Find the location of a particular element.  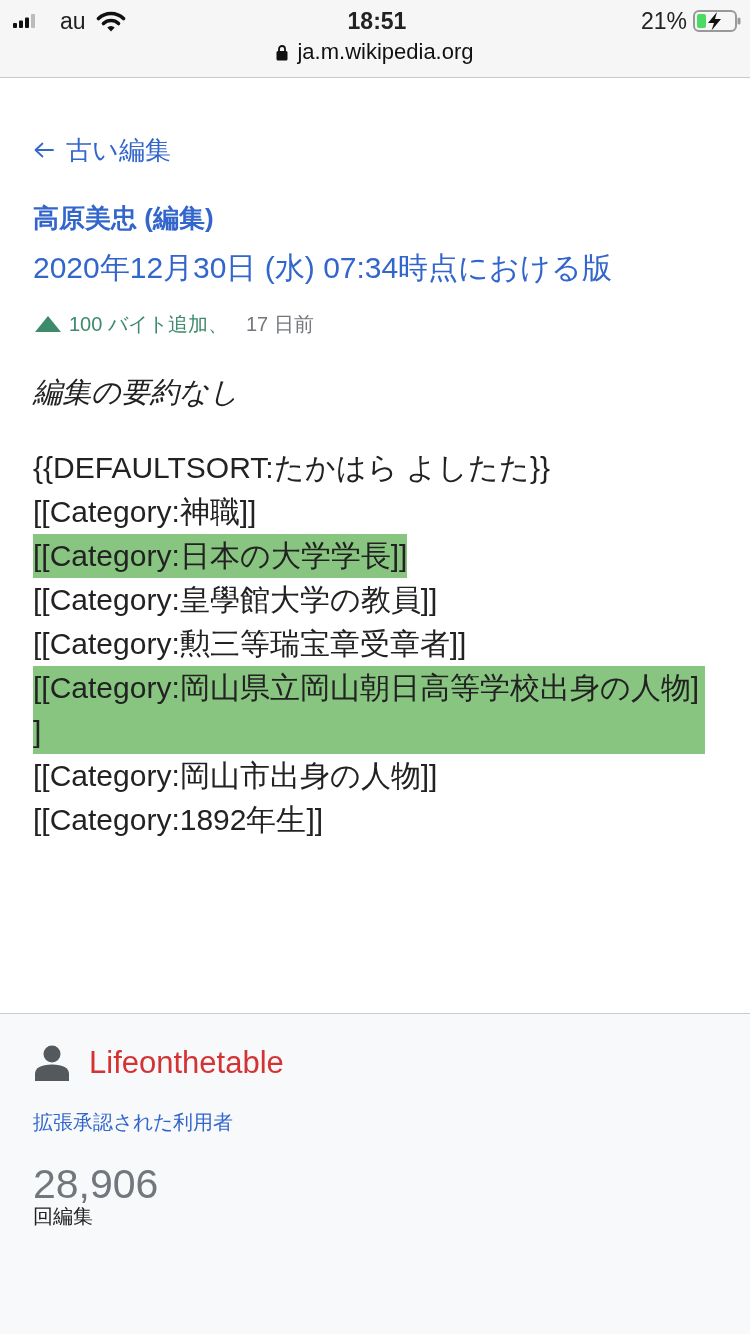

wikitext-line: [[Category:1892年生]] is located at coordinates (178, 820).